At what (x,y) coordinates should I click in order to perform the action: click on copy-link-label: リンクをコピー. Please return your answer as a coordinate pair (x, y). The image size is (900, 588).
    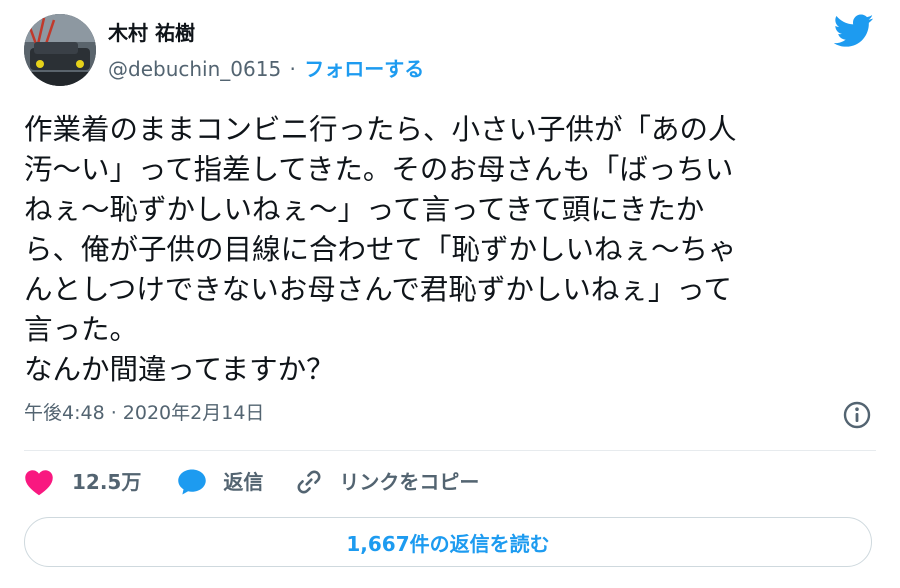
    Looking at the image, I should click on (409, 482).